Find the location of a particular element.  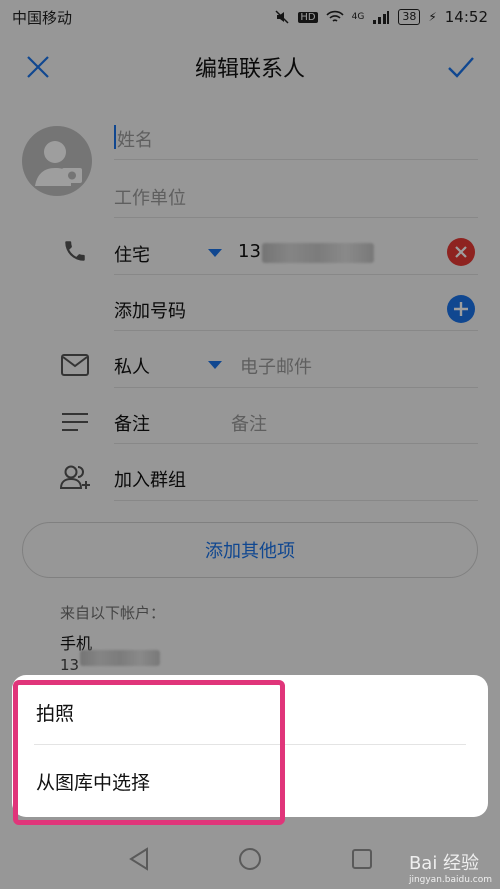

annotation-highlight-box is located at coordinates (149, 752).